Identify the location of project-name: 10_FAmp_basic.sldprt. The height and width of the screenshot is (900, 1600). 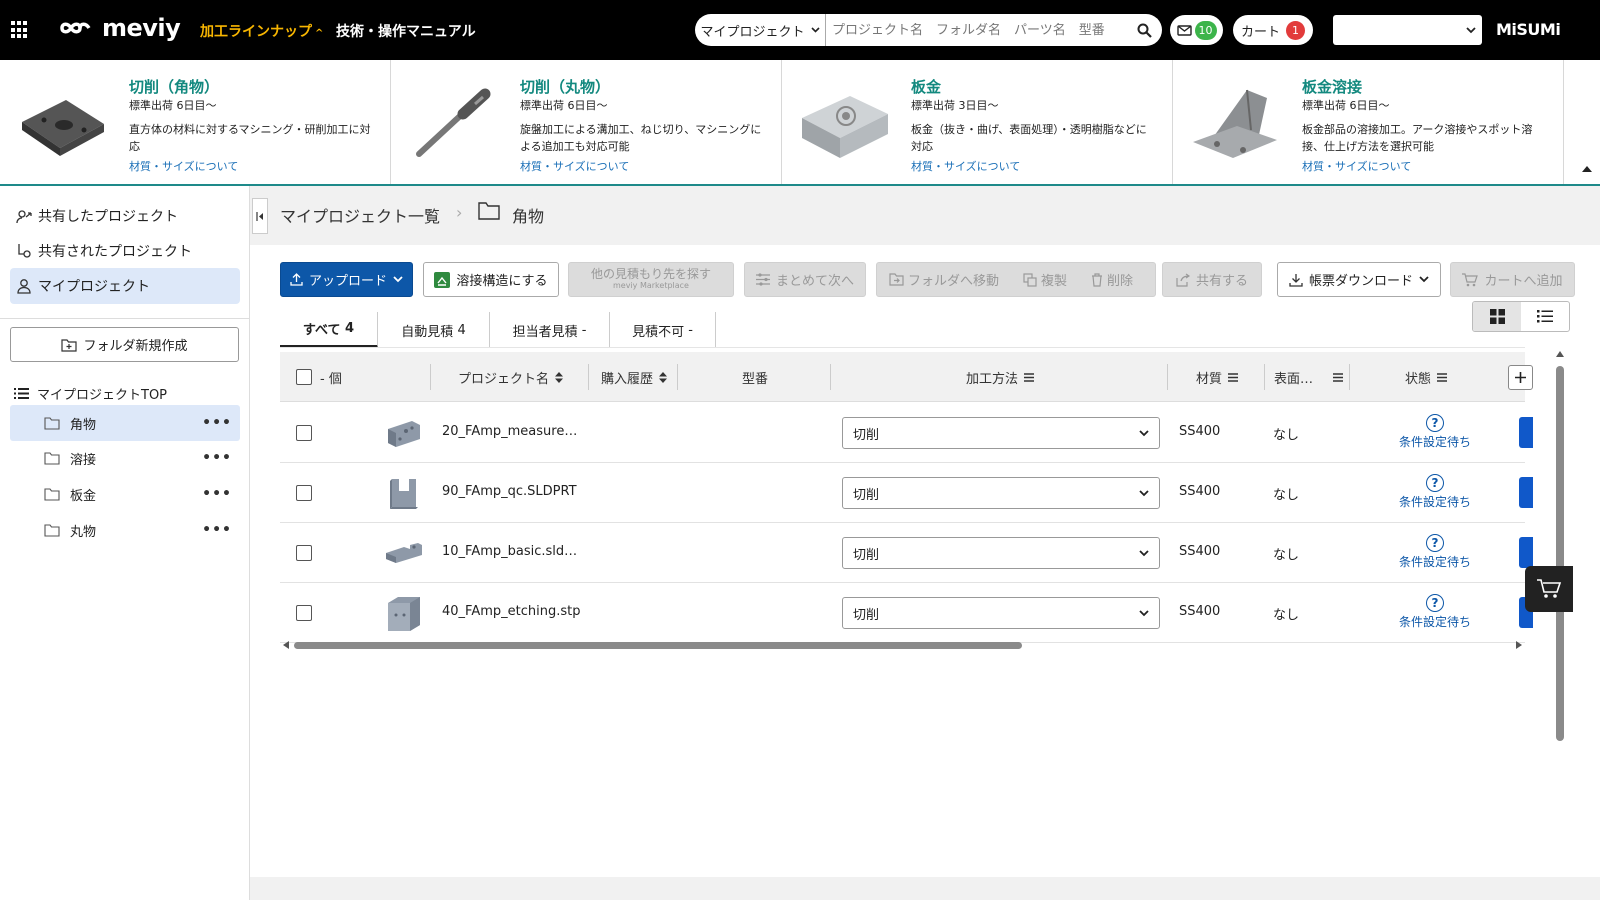
(512, 551).